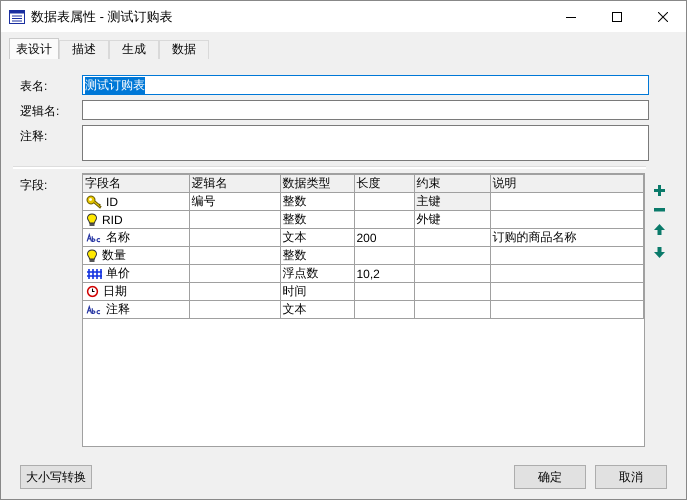 This screenshot has width=687, height=500. Describe the element at coordinates (114, 255) in the screenshot. I see `field-name: 数量` at that location.